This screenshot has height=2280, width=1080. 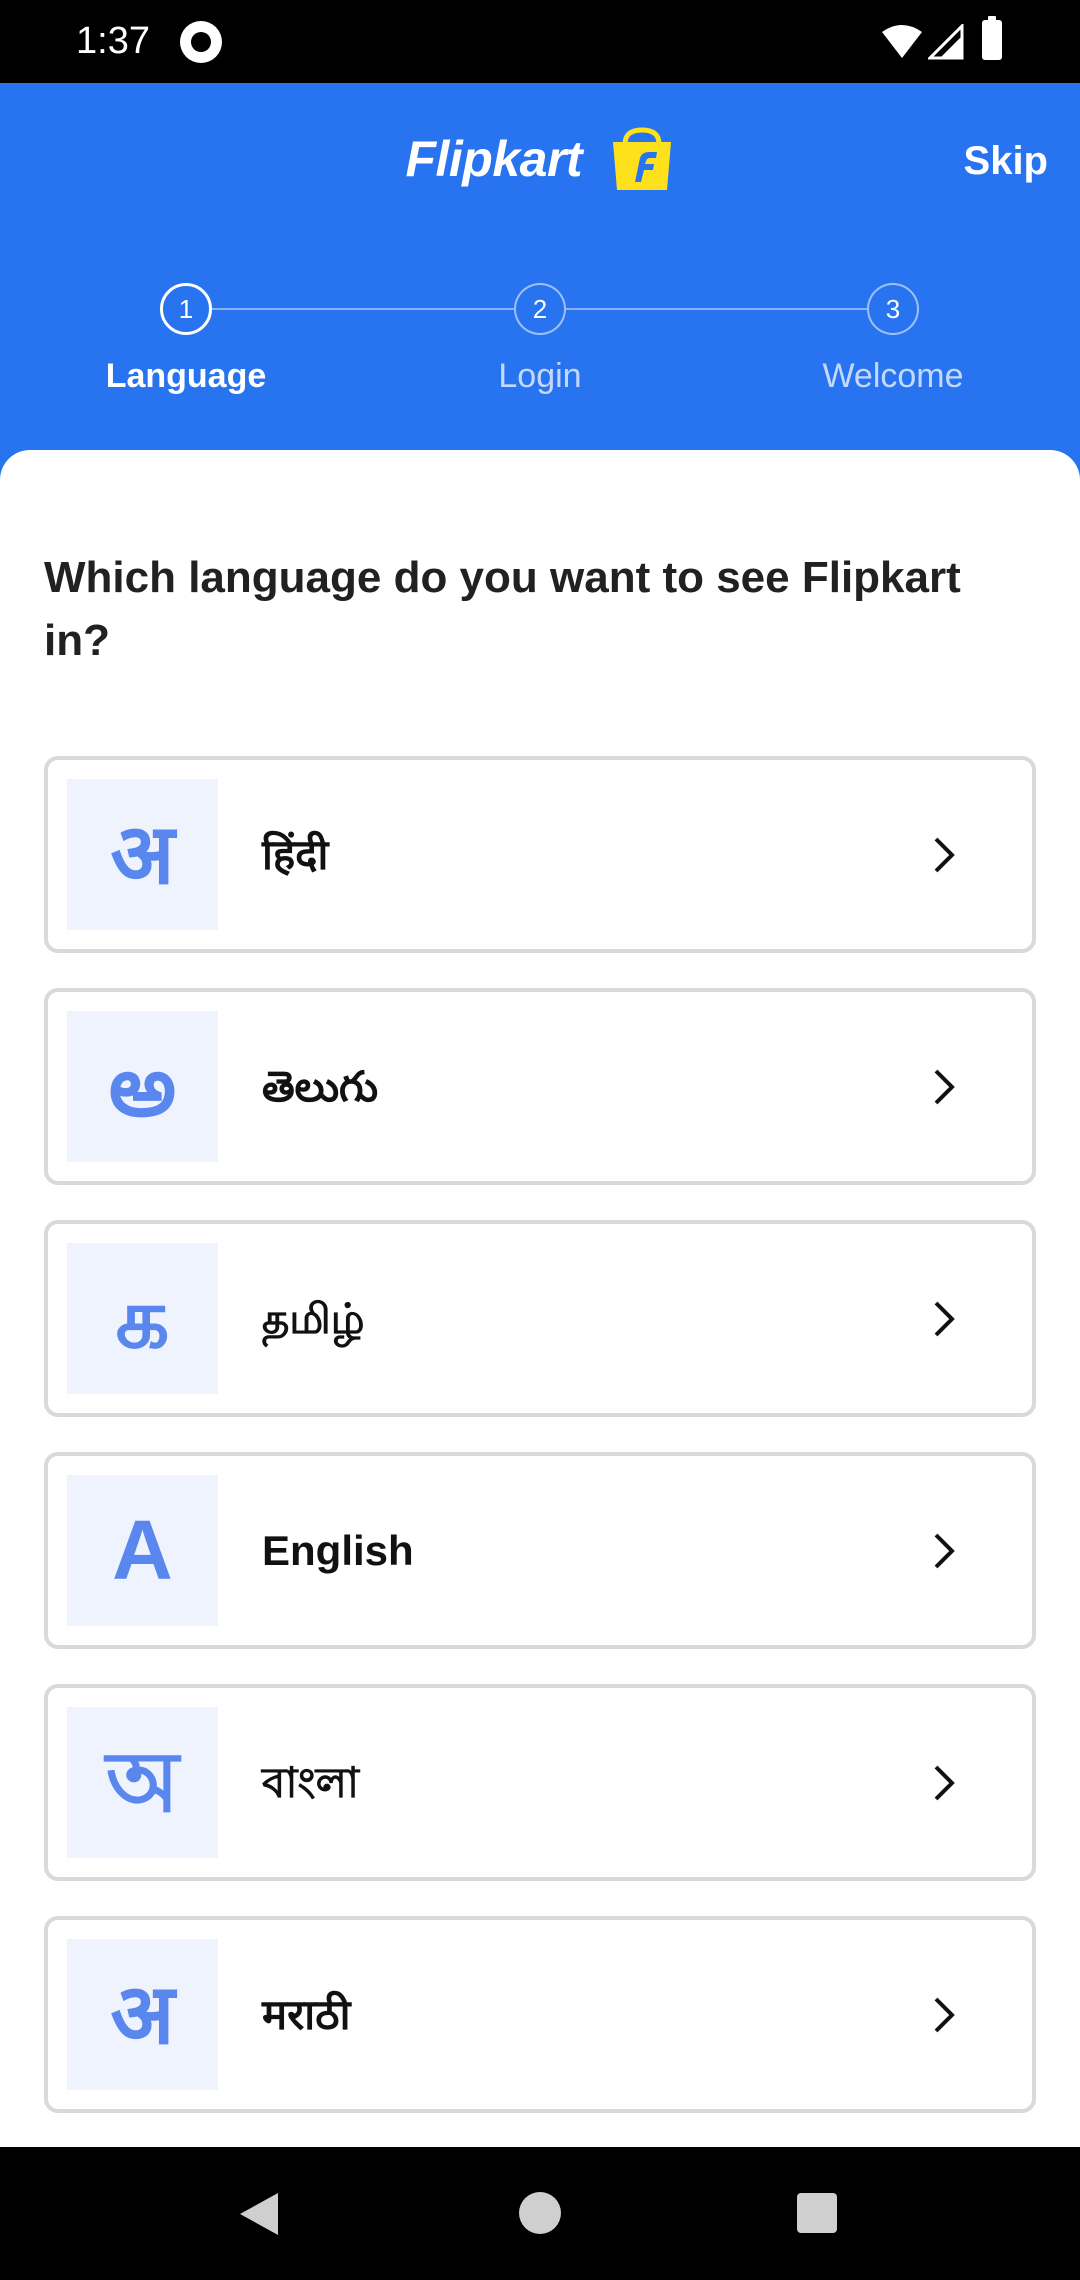 What do you see at coordinates (540, 2014) in the screenshot?
I see `language-option-marathi: अ मराठी` at bounding box center [540, 2014].